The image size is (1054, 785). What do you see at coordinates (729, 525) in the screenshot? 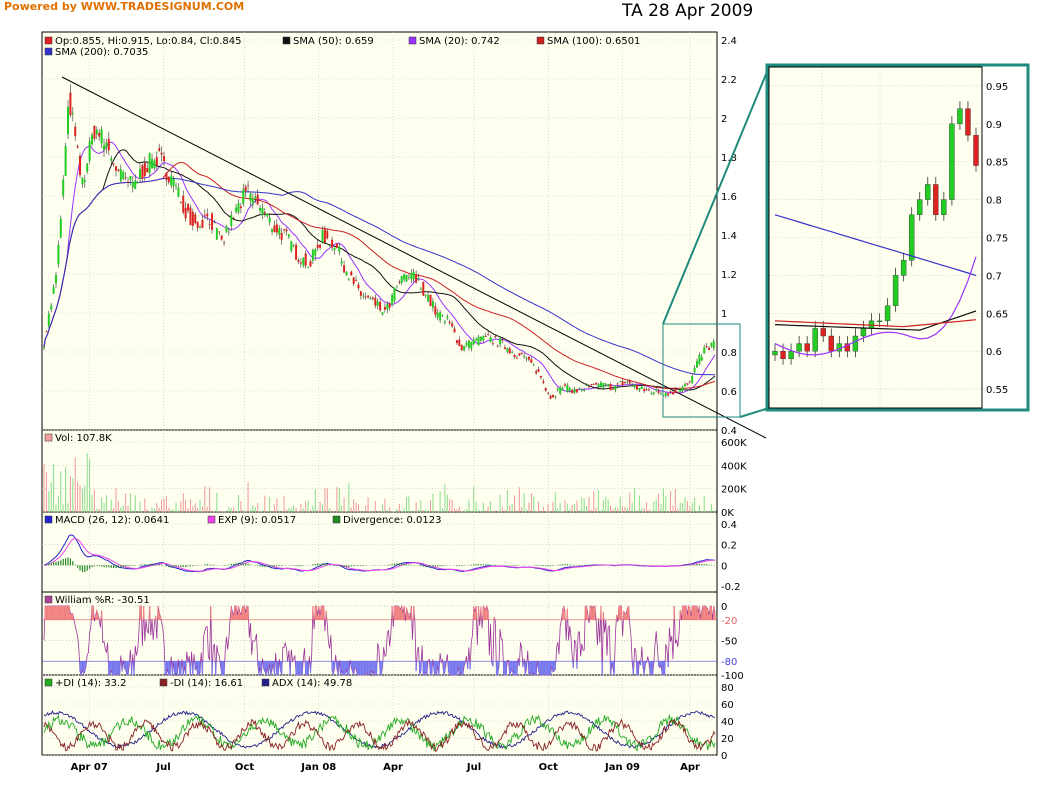
I see `macd-ytick-label: 0.4` at bounding box center [729, 525].